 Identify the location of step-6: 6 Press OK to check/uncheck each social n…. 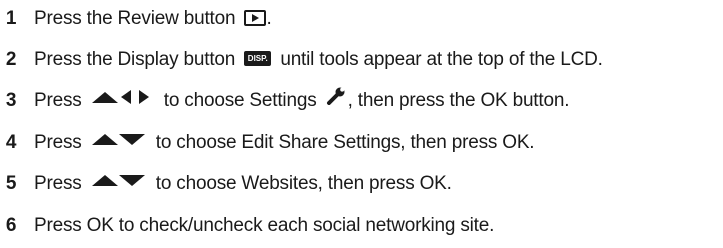
(247, 226).